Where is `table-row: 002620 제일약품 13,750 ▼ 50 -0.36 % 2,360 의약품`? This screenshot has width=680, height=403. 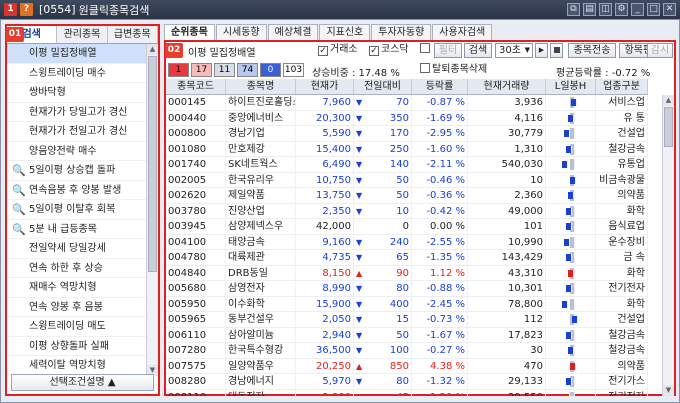
table-row: 002620 제일약품 13,750 ▼ 50 -0.36 % 2,360 의약품 is located at coordinates (407, 196).